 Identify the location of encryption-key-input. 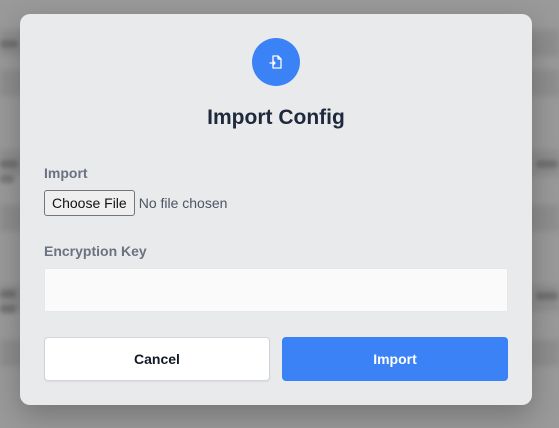
(276, 290).